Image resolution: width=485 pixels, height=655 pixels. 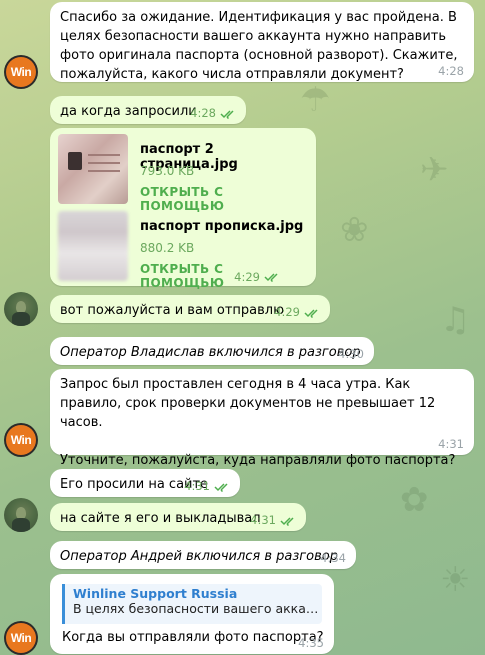 I want to click on outgoing-message: да когда запросили 4:28, so click(x=148, y=110).